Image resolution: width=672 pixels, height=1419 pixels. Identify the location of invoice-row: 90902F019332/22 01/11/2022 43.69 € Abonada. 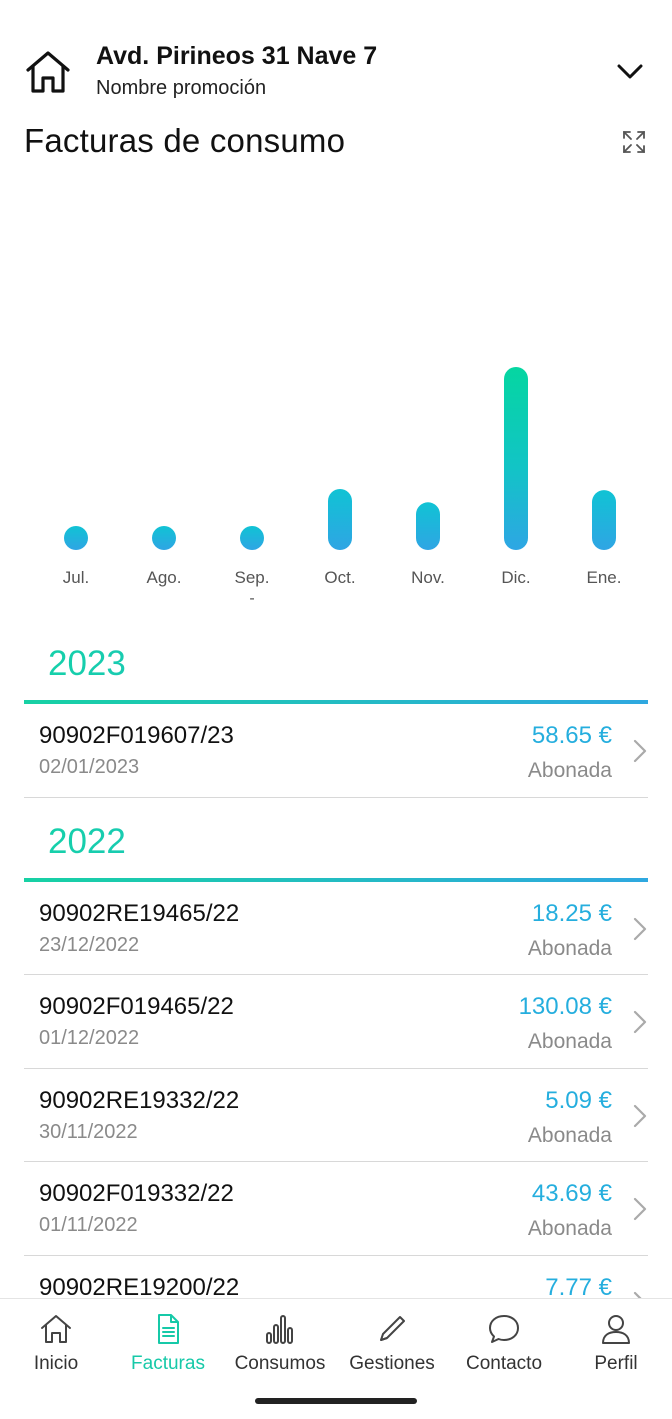
(336, 1209).